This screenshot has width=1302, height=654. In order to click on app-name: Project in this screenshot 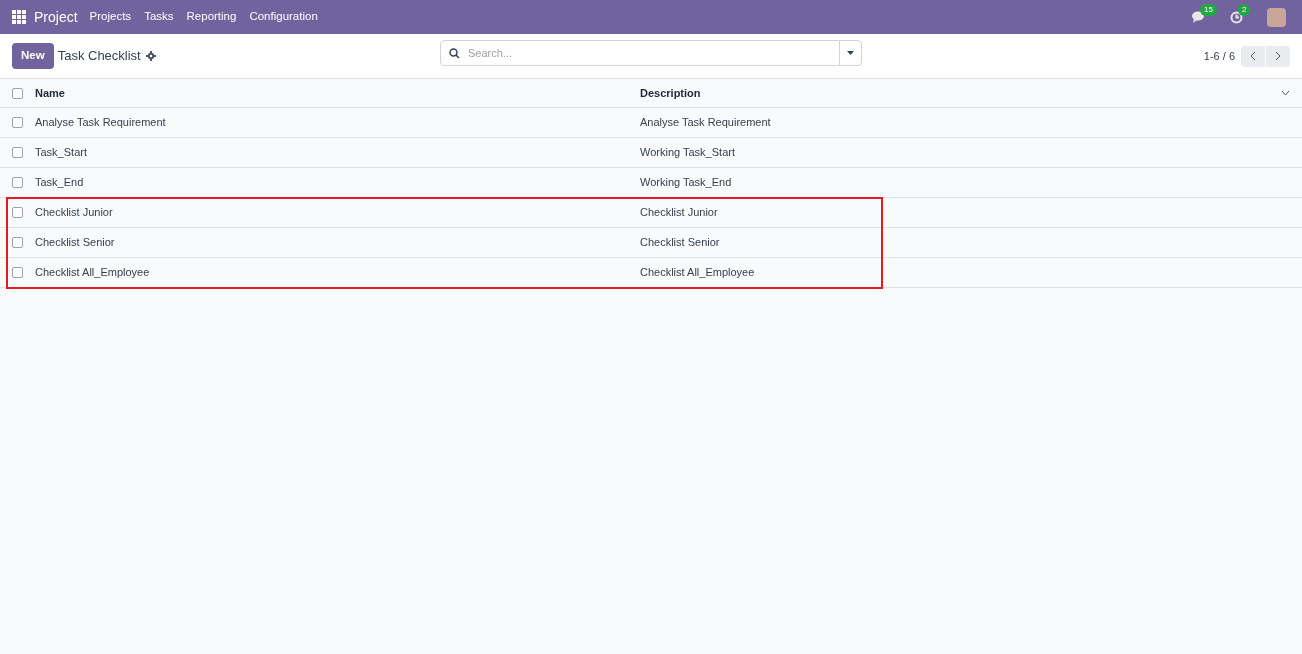, I will do `click(56, 17)`.